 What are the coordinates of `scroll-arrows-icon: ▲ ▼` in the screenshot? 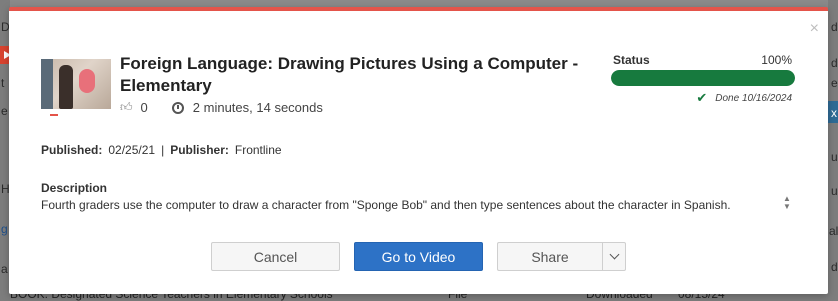 It's located at (787, 203).